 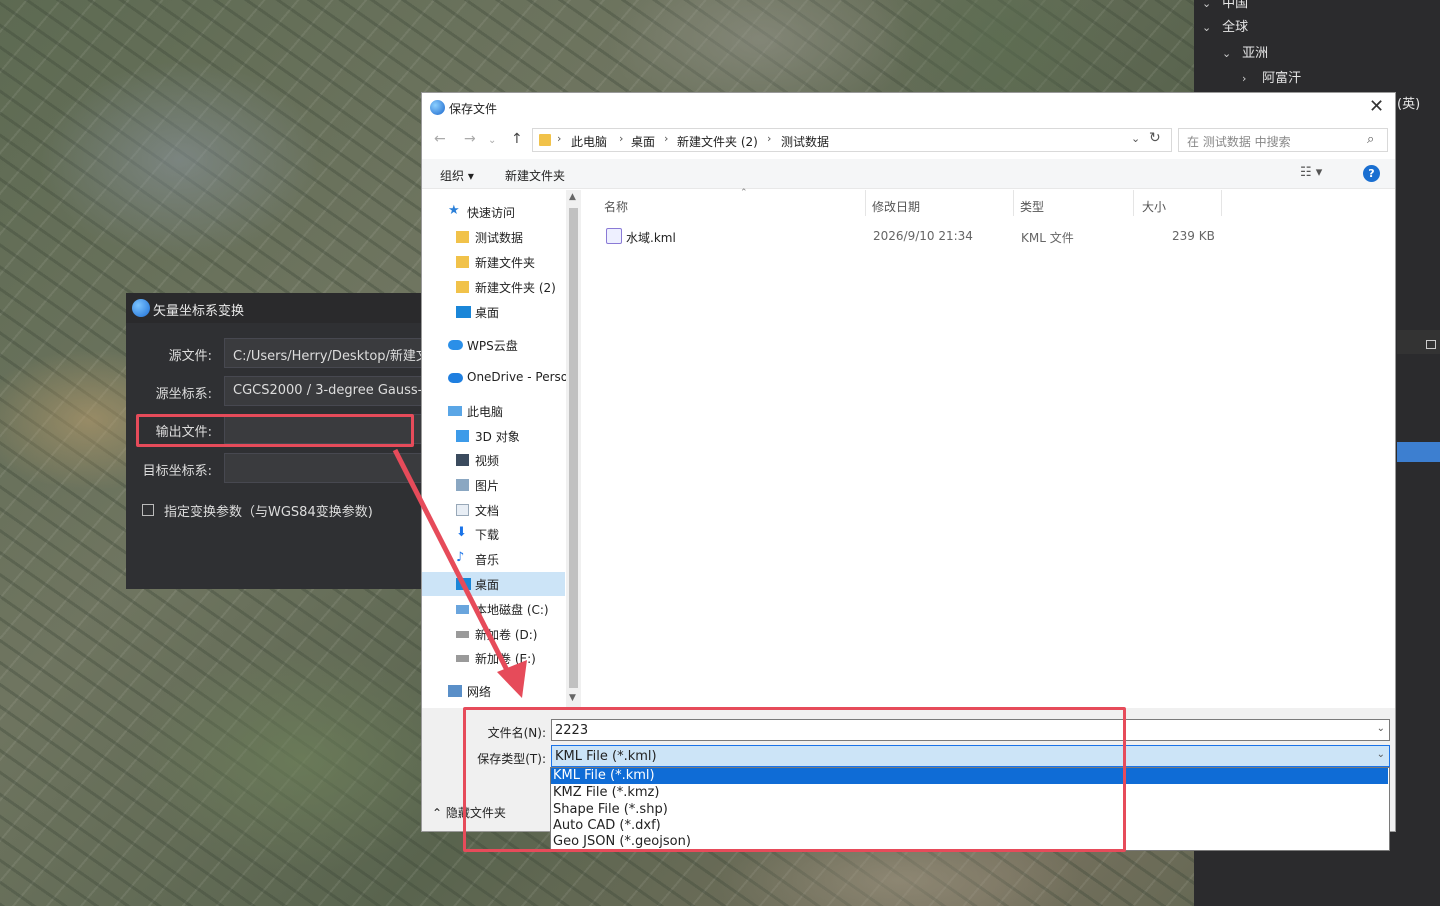 What do you see at coordinates (731, 202) in the screenshot?
I see `column-name: 名称 ⌃` at bounding box center [731, 202].